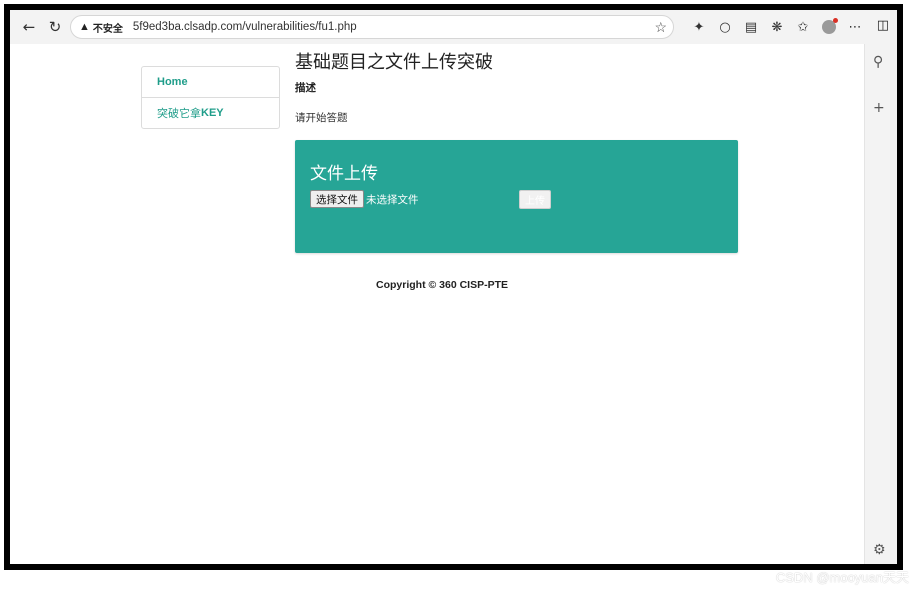  What do you see at coordinates (803, 27) in the screenshot?
I see `favorites-icon: ✩` at bounding box center [803, 27].